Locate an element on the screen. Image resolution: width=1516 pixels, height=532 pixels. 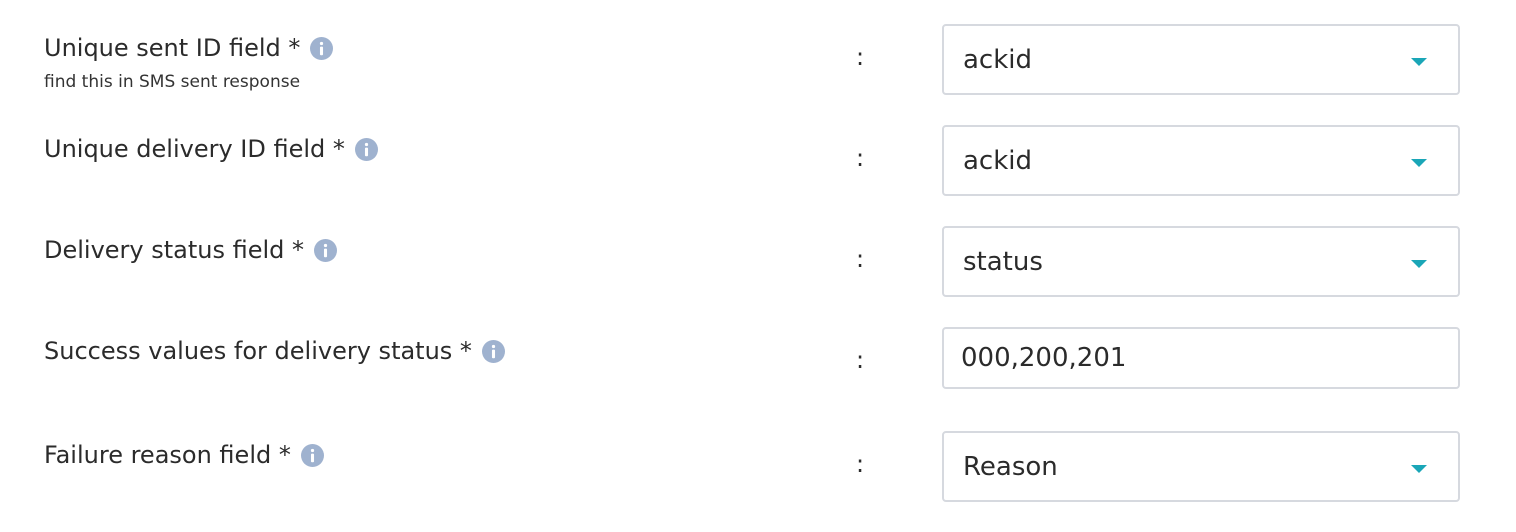
field-label: Delivery status field * is located at coordinates (191, 250).